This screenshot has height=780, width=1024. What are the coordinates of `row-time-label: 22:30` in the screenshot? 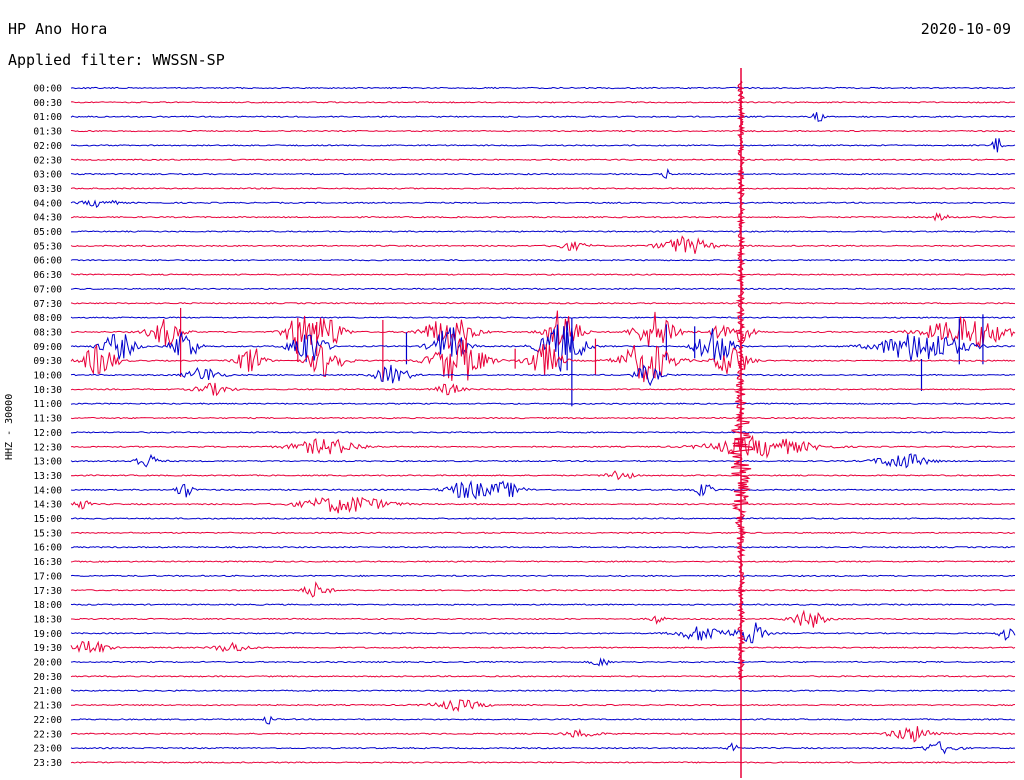 It's located at (47, 734).